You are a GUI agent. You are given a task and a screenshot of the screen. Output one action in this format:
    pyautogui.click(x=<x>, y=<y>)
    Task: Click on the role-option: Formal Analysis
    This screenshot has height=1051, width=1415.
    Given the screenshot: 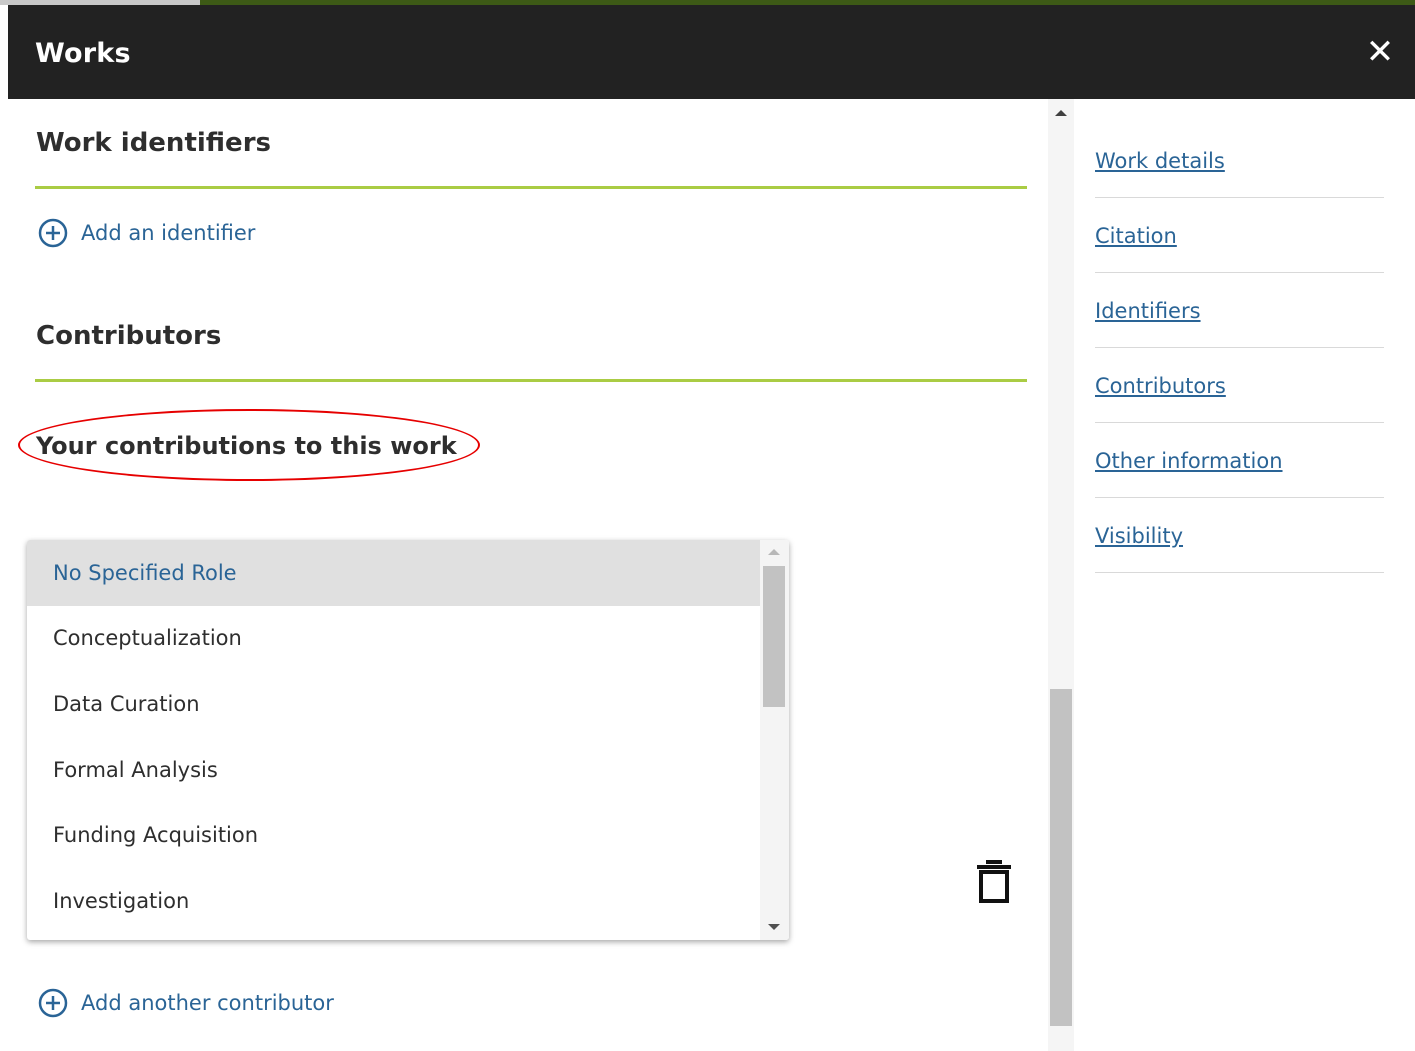 What is the action you would take?
    pyautogui.click(x=393, y=770)
    